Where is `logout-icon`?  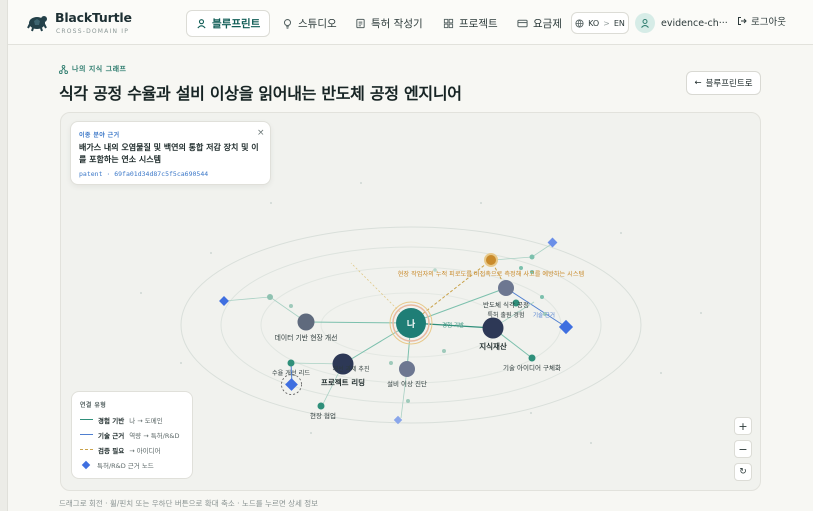 logout-icon is located at coordinates (742, 21).